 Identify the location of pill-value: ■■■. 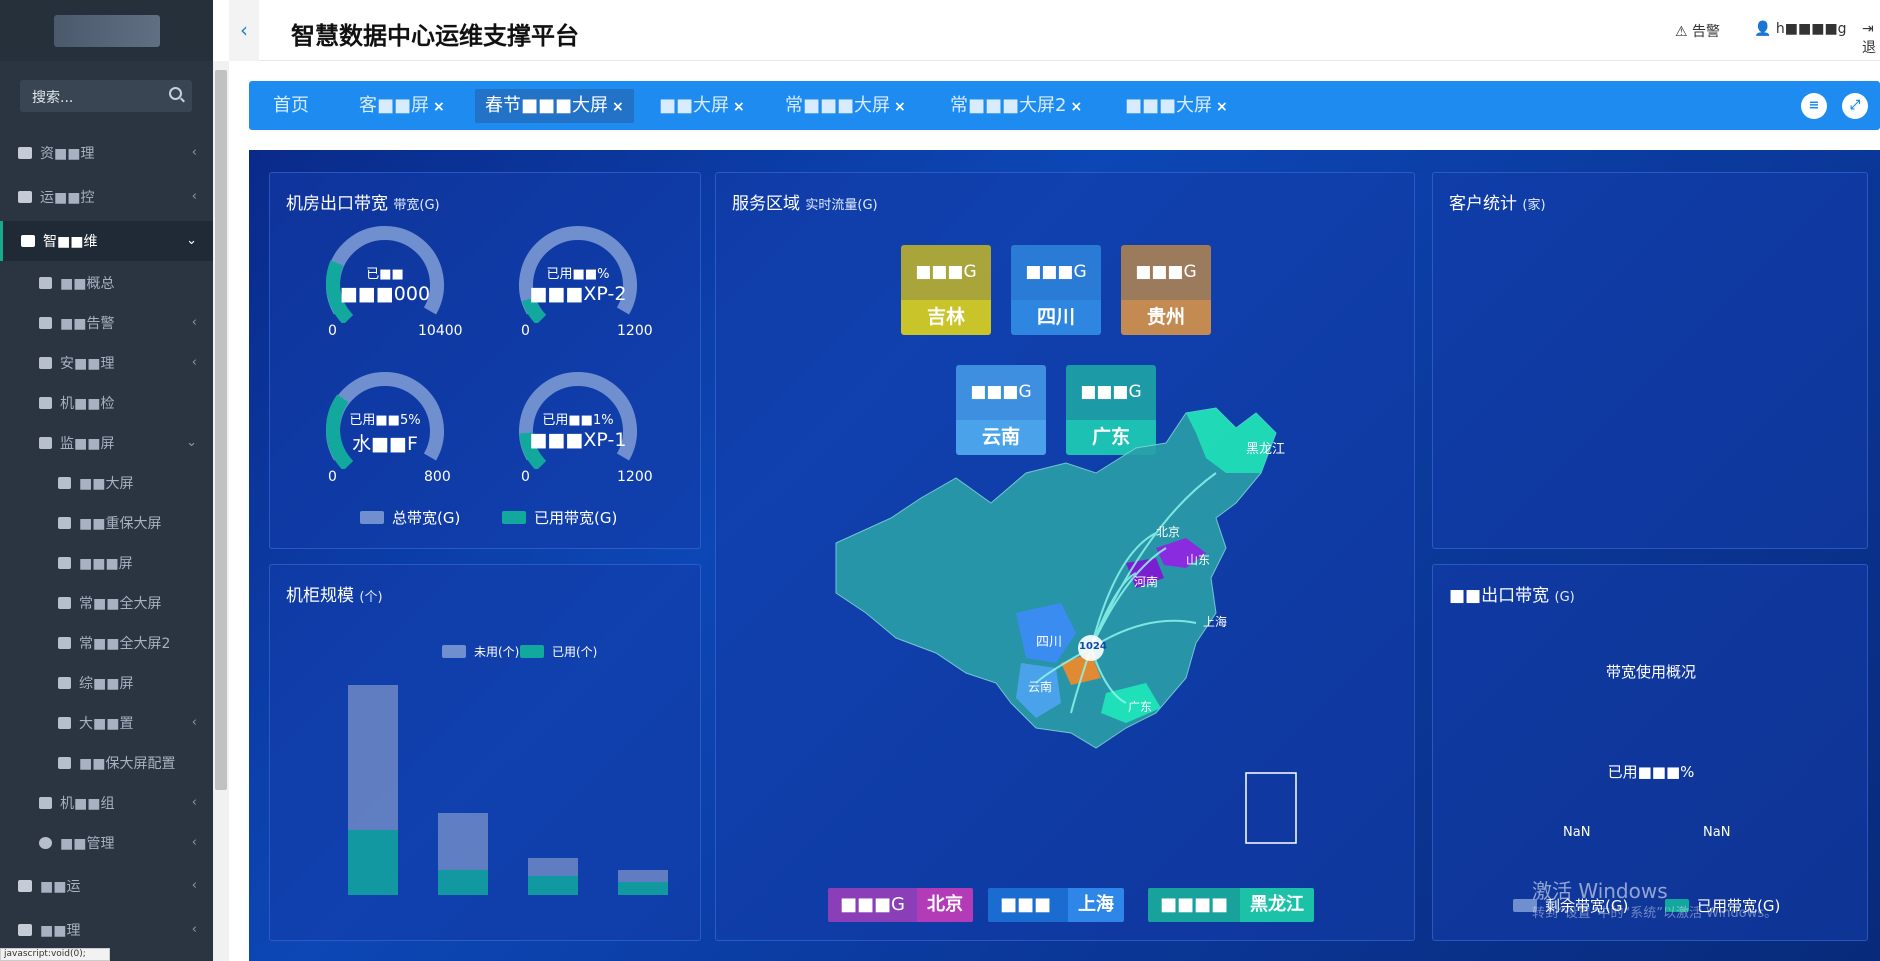
(1028, 905).